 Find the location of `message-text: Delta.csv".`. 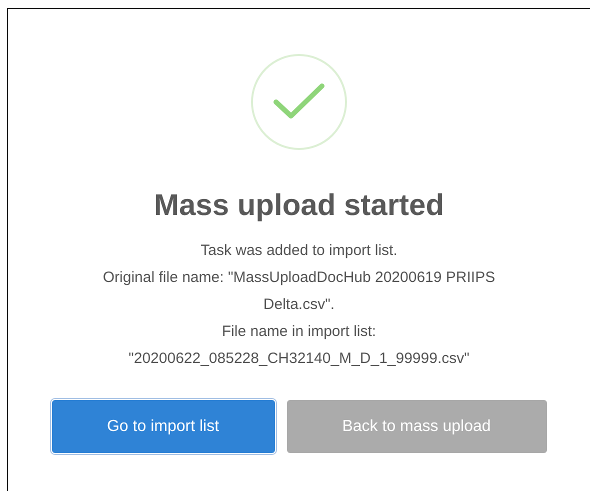

message-text: Delta.csv". is located at coordinates (299, 305).